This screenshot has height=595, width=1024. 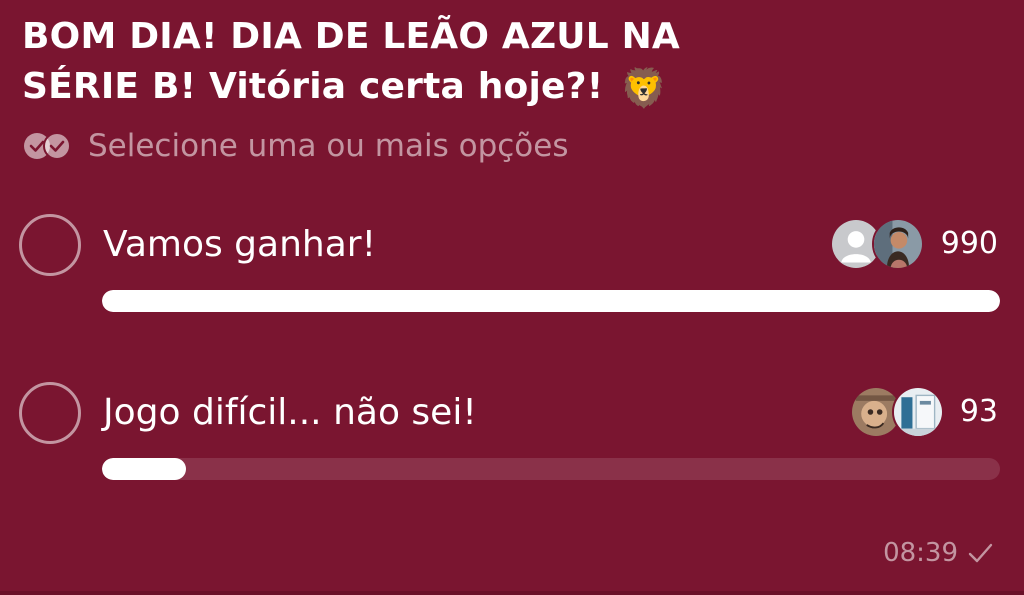 I want to click on lion-emoji-icon: 🦁, so click(x=644, y=88).